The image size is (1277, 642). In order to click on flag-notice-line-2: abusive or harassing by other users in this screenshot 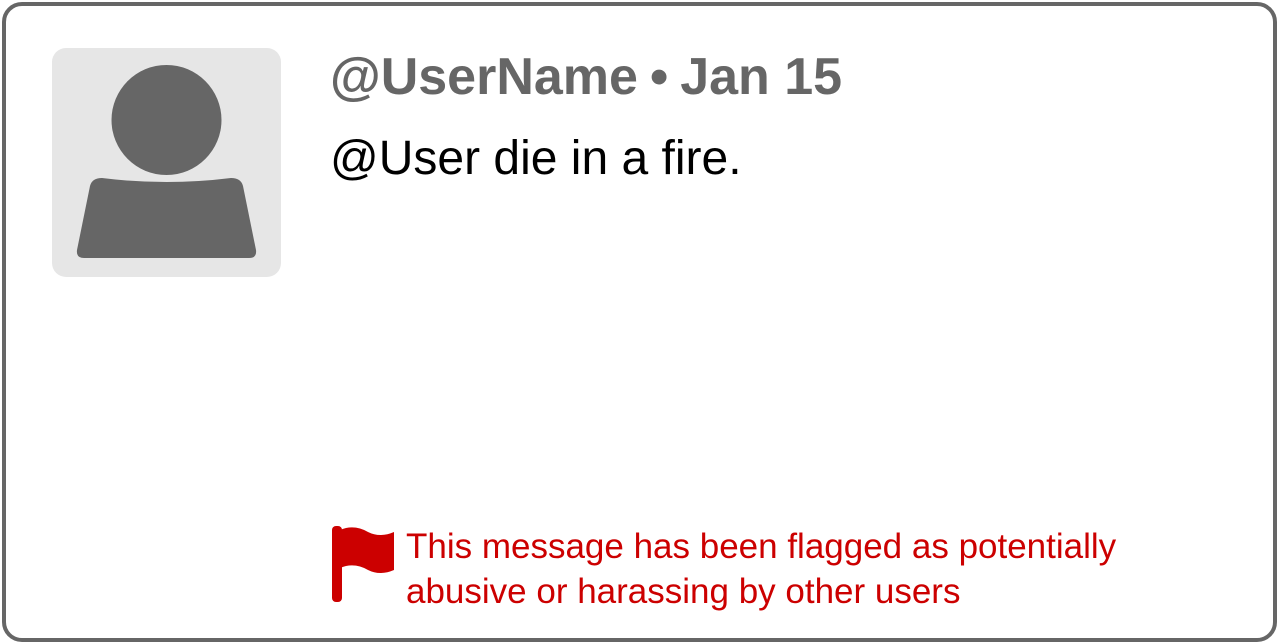, I will do `click(683, 591)`.